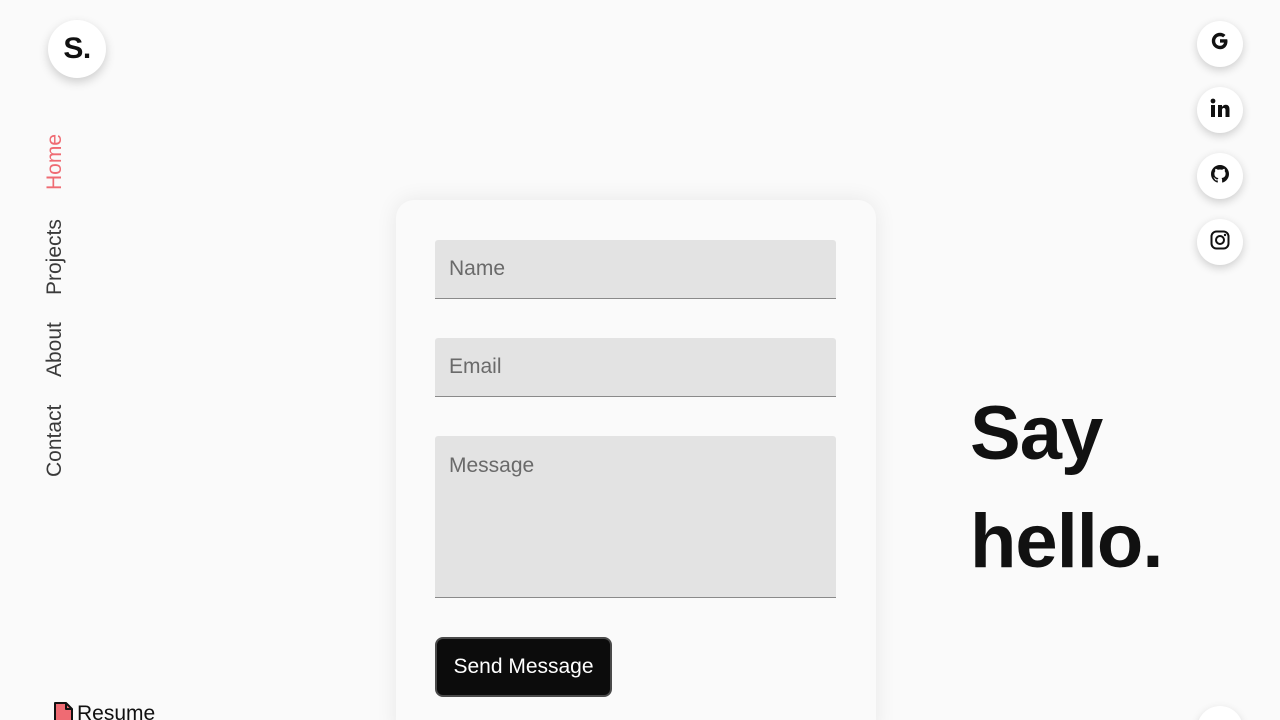 The width and height of the screenshot is (1280, 720). I want to click on email-input, so click(635, 367).